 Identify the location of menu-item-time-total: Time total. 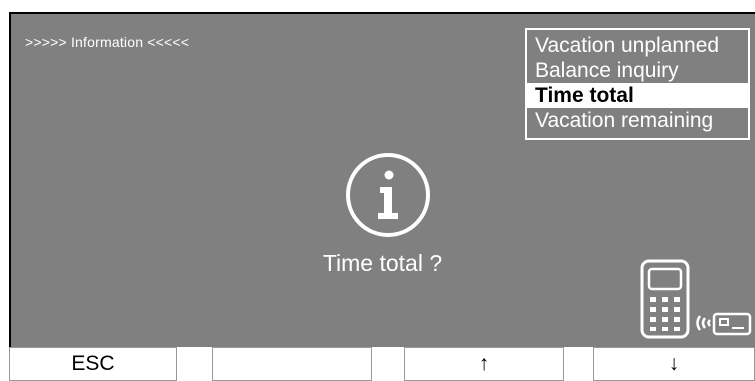
(637, 95).